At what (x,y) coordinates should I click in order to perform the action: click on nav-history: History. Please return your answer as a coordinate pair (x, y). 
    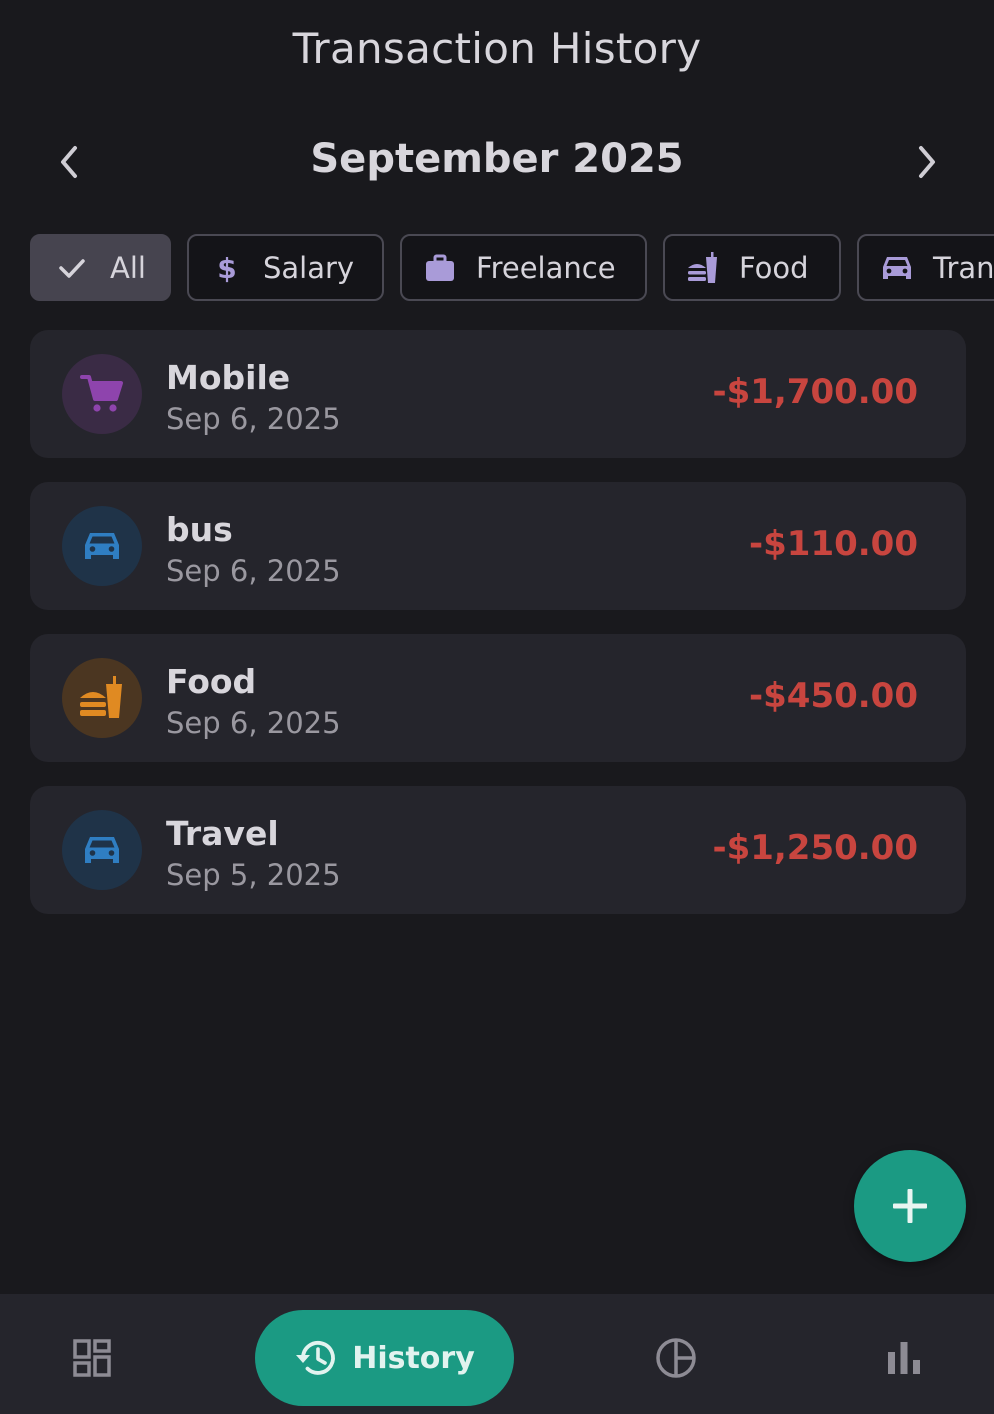
    Looking at the image, I should click on (384, 1358).